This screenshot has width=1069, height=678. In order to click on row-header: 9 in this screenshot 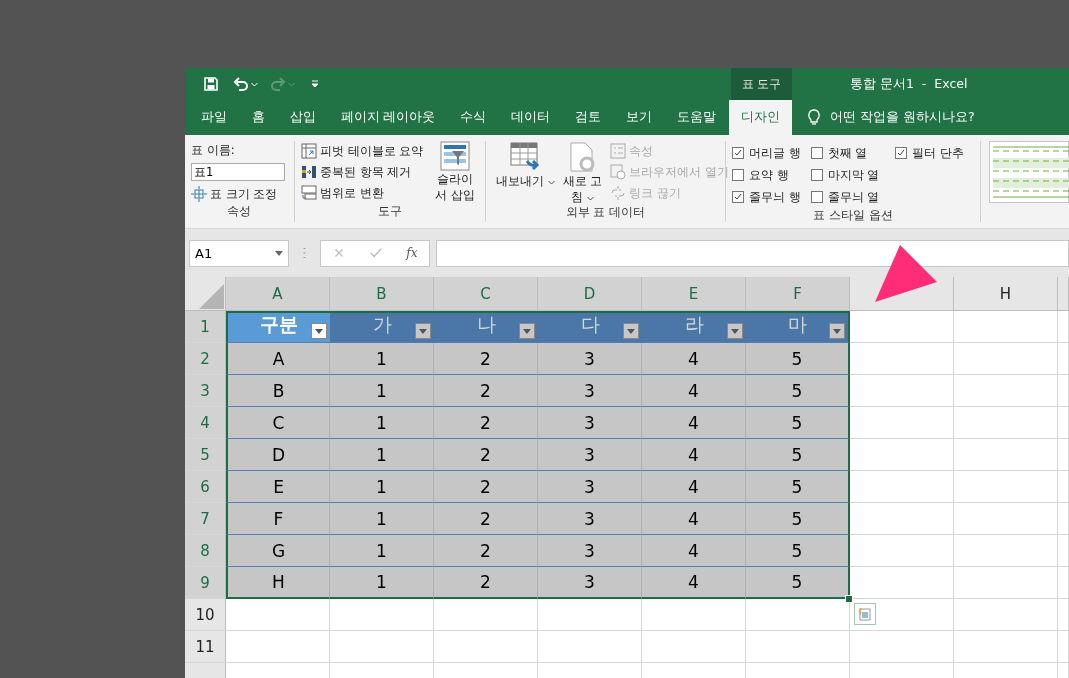, I will do `click(205, 583)`.